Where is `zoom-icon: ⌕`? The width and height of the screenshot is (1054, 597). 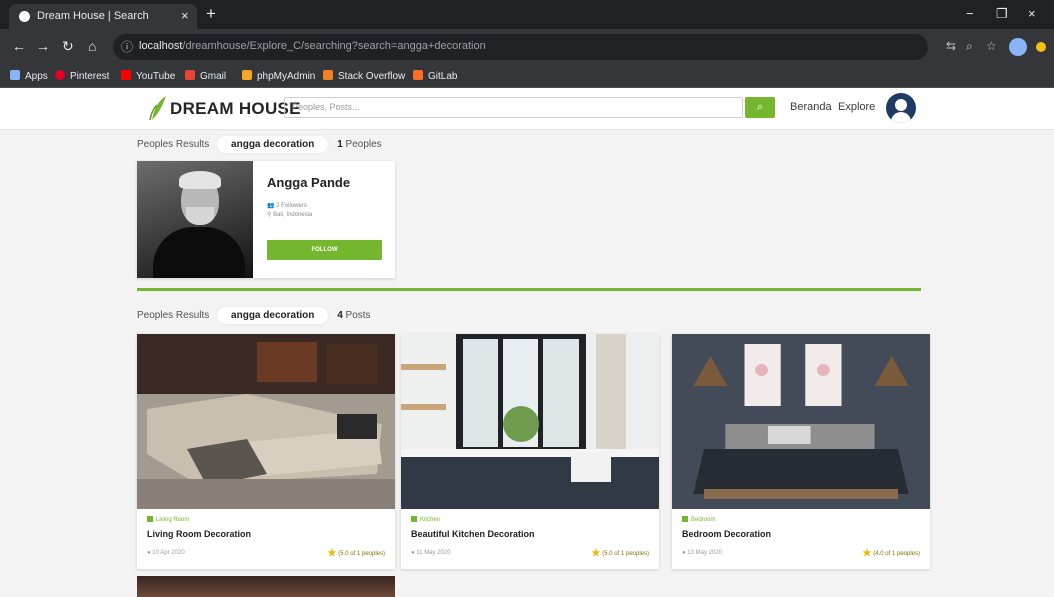
zoom-icon: ⌕ is located at coordinates (969, 46).